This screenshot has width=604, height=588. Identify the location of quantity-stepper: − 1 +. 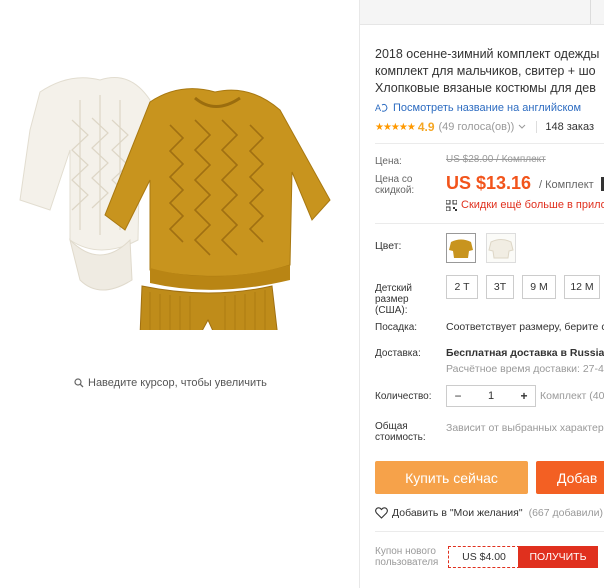
(491, 396).